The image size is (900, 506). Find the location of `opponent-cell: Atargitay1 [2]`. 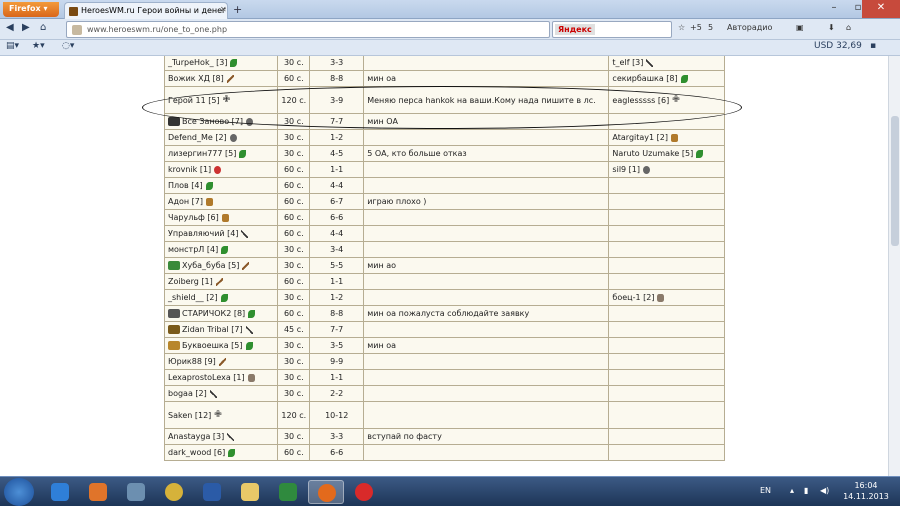

opponent-cell: Atargitay1 [2] is located at coordinates (666, 137).